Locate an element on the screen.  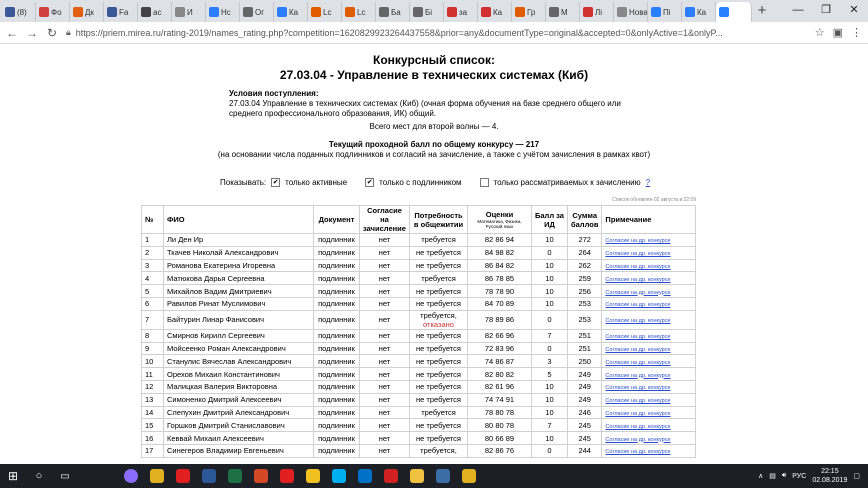
browser-tab: за is located at coordinates (461, 12).